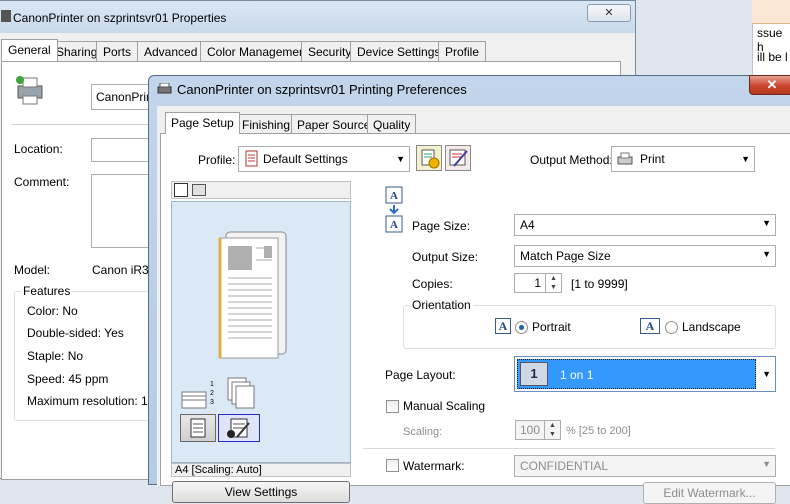 This screenshot has height=504, width=790. I want to click on copies-value: 1, so click(537, 283).